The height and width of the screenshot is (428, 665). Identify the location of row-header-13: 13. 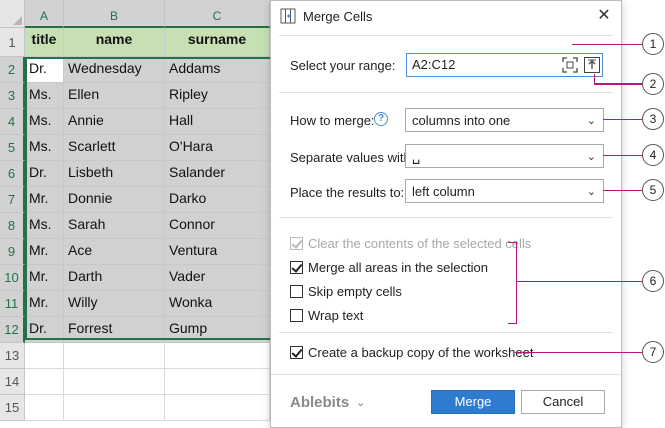
(12, 356).